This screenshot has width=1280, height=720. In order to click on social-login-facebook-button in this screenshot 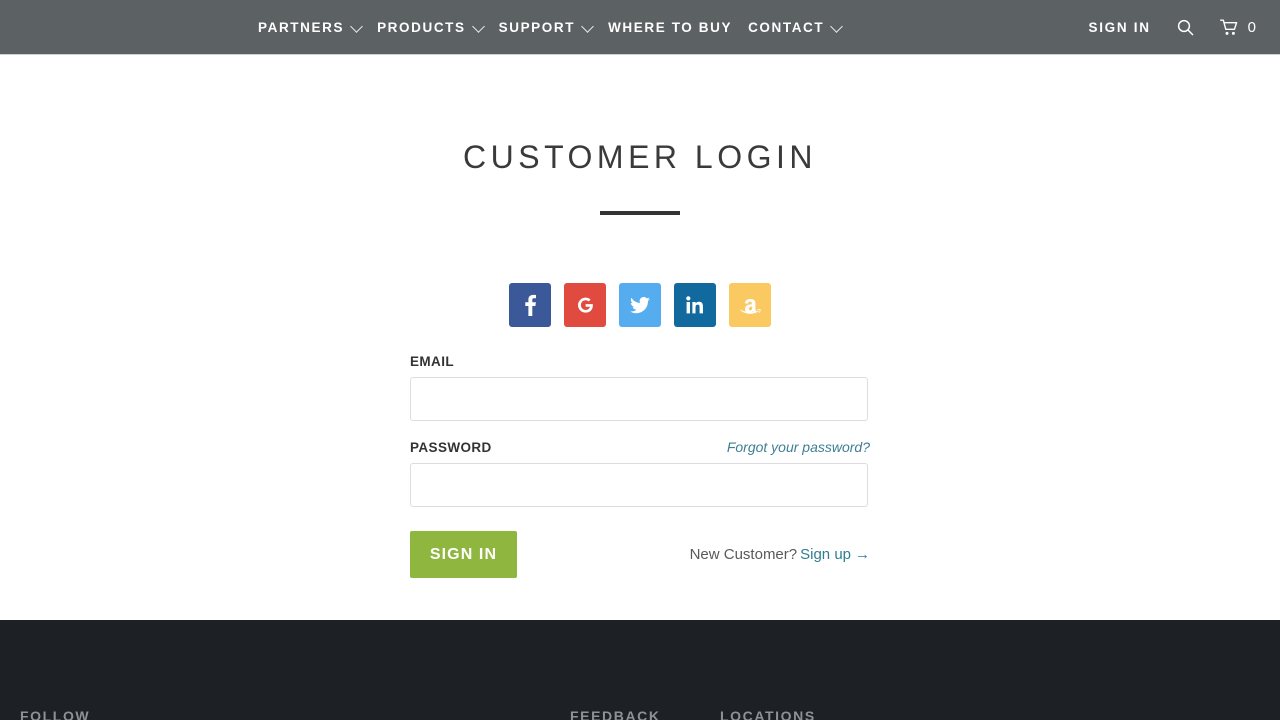, I will do `click(530, 305)`.